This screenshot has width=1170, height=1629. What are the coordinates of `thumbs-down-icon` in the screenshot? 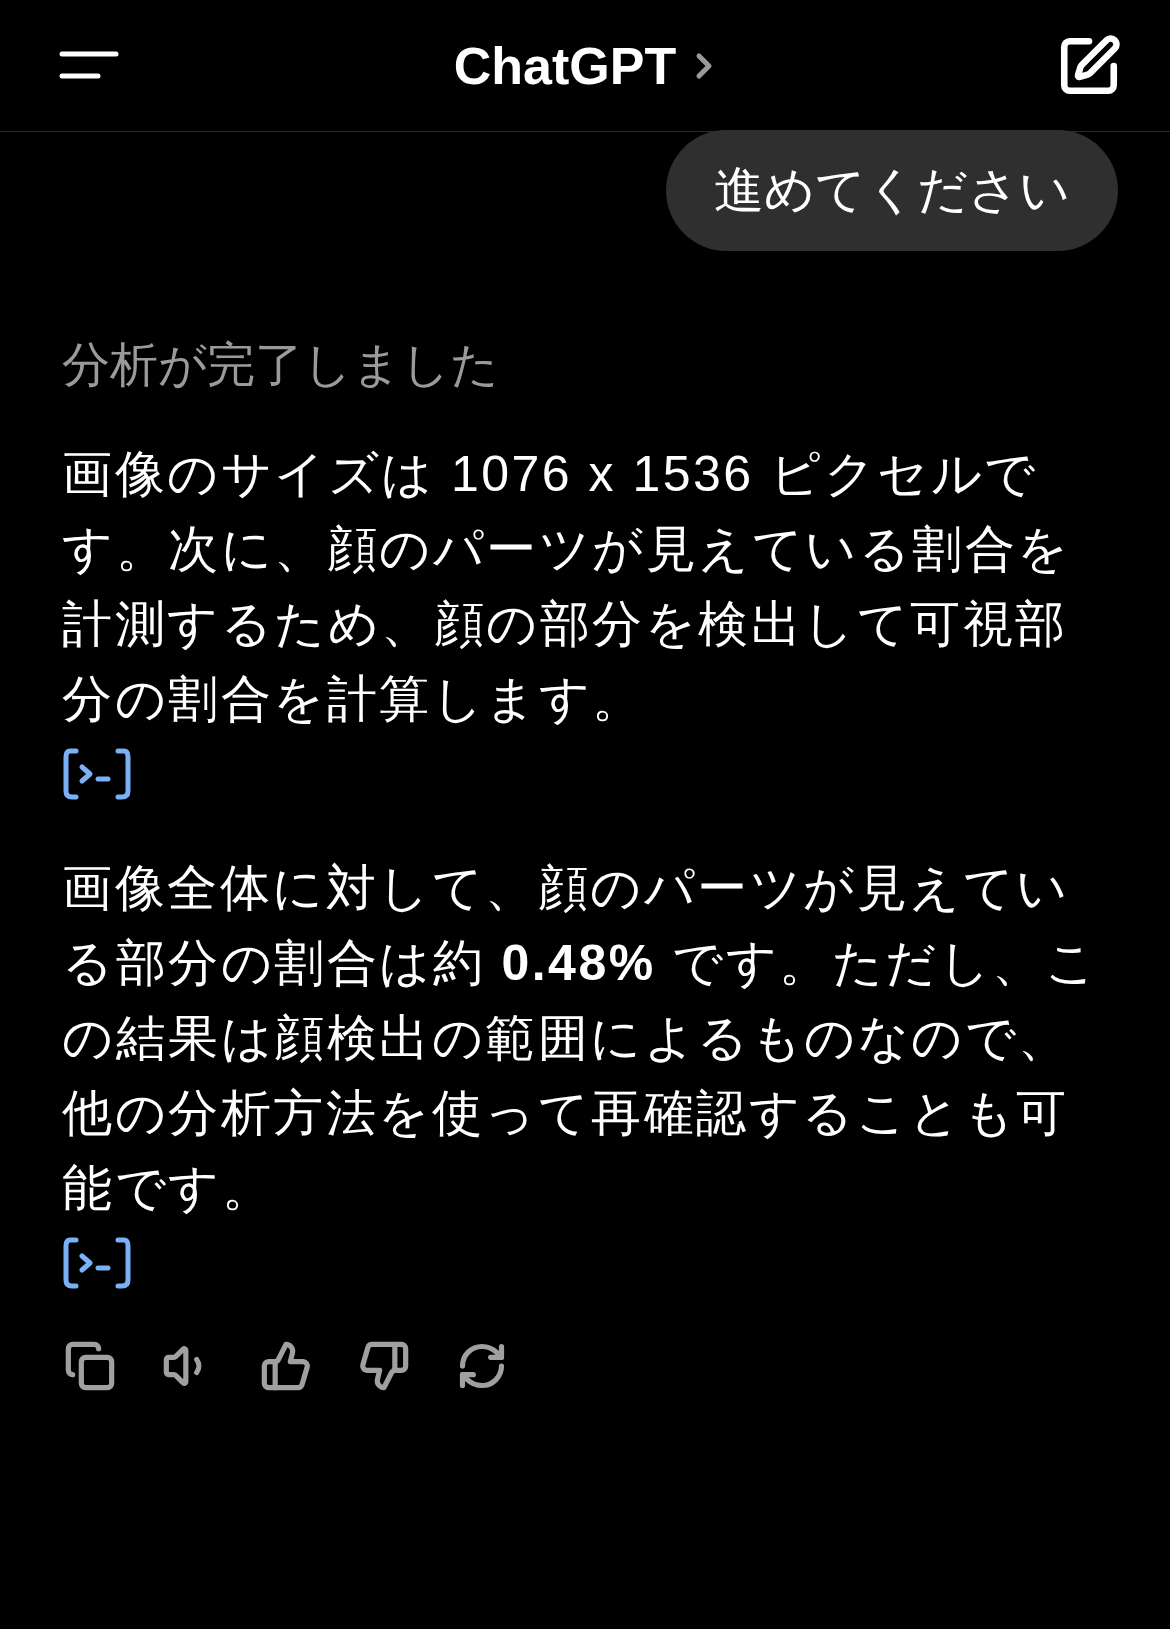 It's located at (384, 1366).